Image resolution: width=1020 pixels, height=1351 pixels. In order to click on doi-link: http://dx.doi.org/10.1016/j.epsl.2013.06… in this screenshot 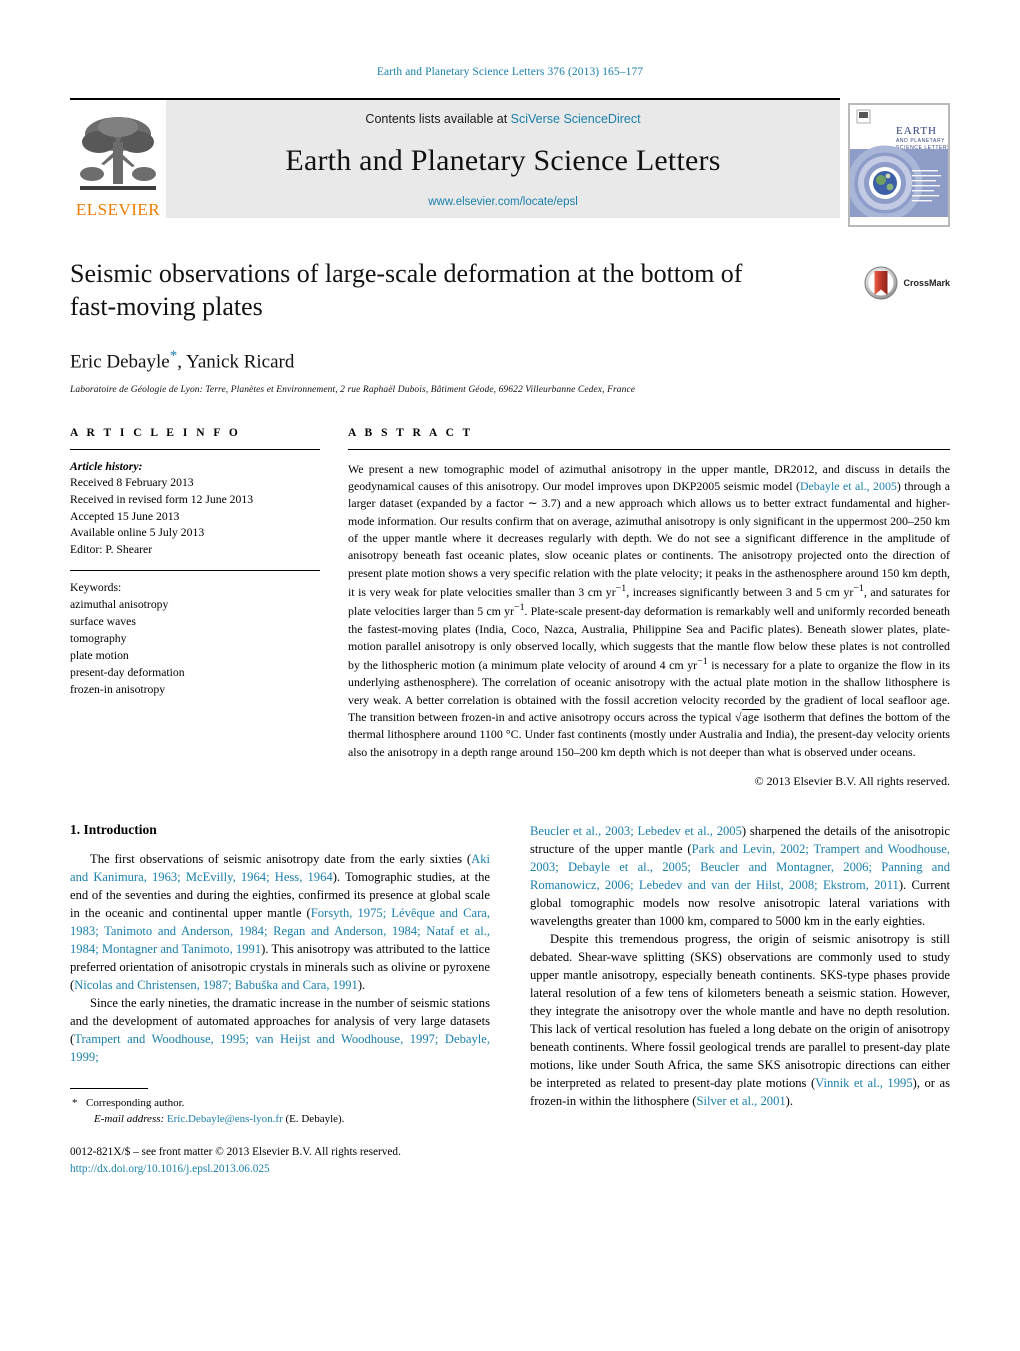, I will do `click(280, 1169)`.